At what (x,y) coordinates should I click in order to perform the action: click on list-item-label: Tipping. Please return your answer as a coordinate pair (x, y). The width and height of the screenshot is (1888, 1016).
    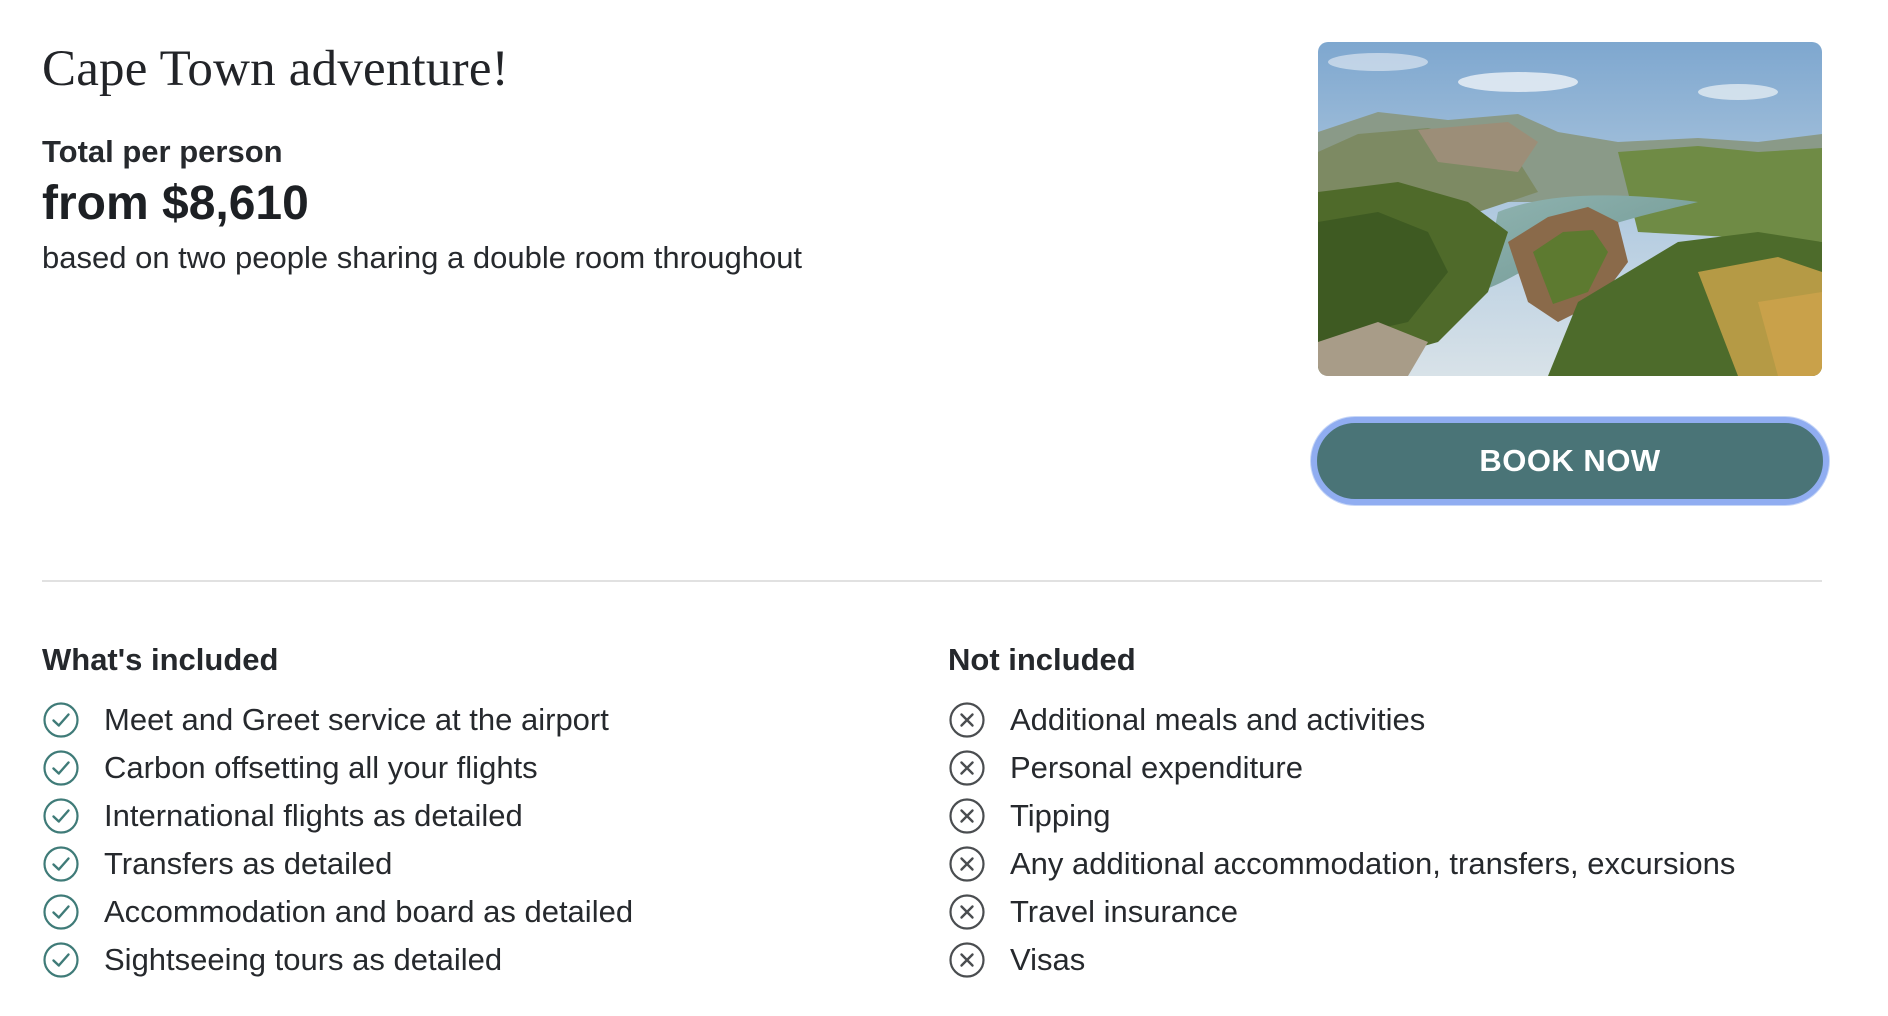
    Looking at the image, I should click on (1060, 815).